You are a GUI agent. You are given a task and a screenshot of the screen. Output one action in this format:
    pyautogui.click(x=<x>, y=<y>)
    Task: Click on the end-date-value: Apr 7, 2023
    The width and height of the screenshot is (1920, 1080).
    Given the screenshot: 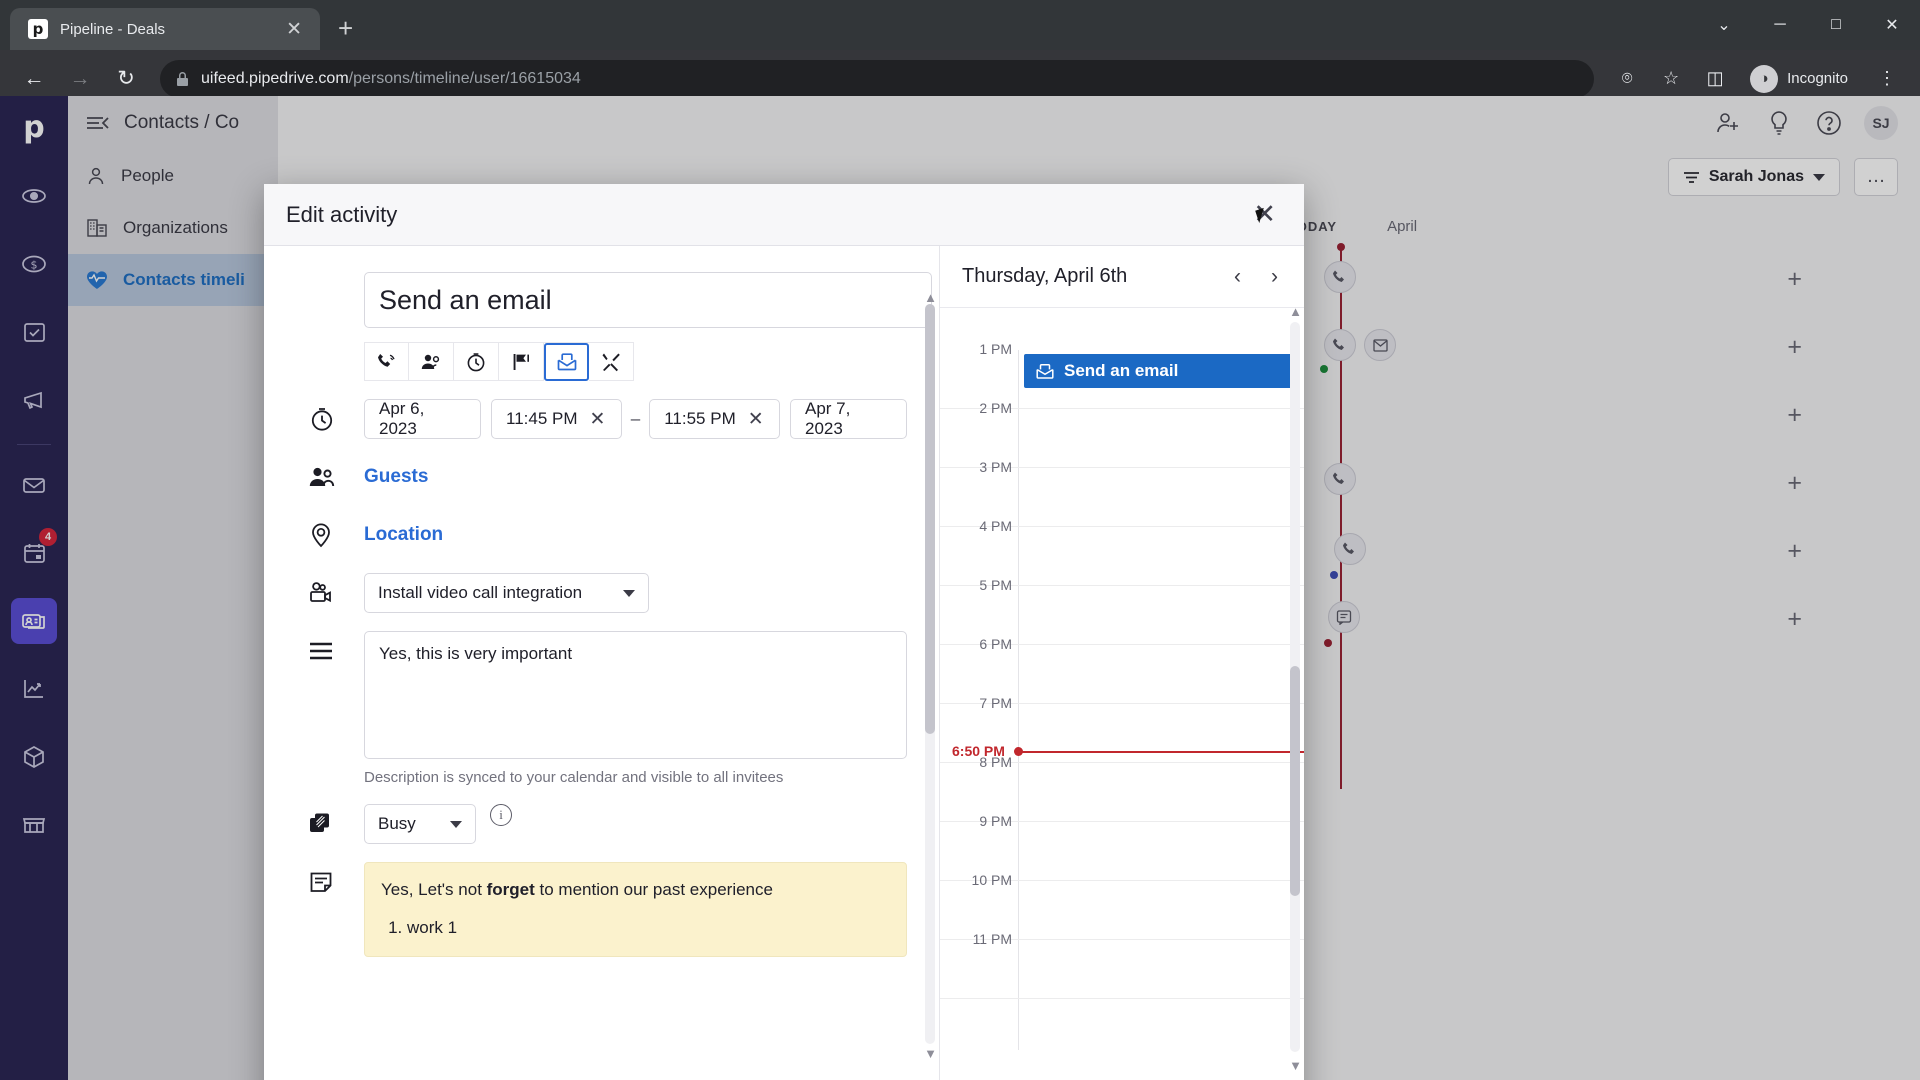 What is the action you would take?
    pyautogui.click(x=828, y=418)
    